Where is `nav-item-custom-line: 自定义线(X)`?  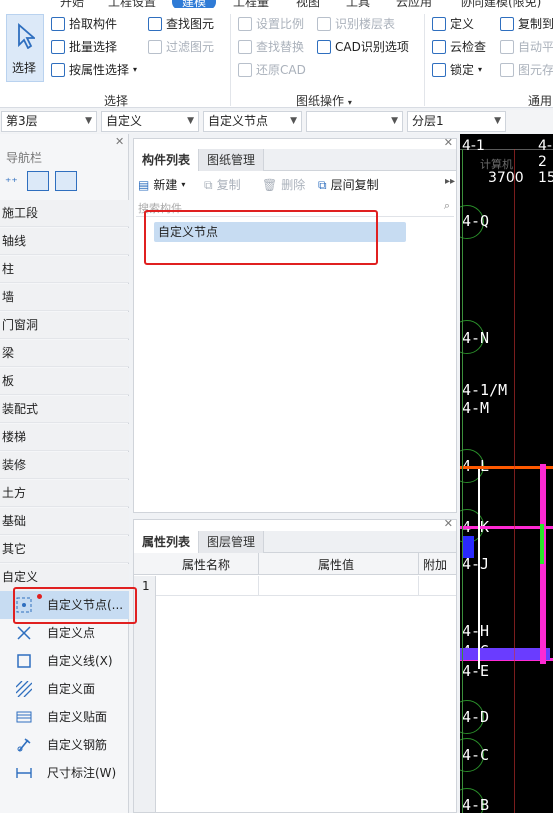
nav-item-custom-line: 自定义线(X) is located at coordinates (64, 661).